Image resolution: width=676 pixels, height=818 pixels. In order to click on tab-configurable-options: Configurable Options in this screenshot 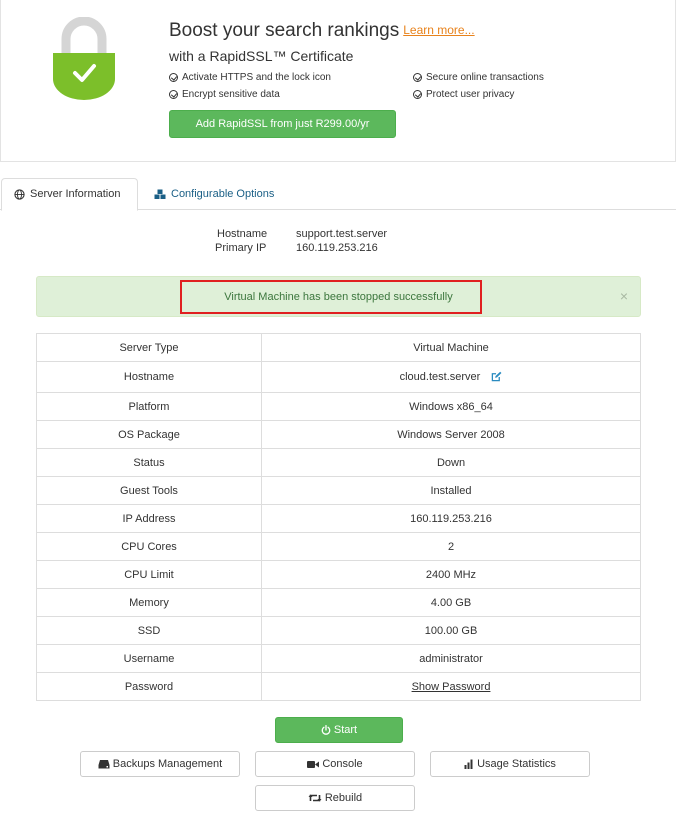, I will do `click(214, 194)`.